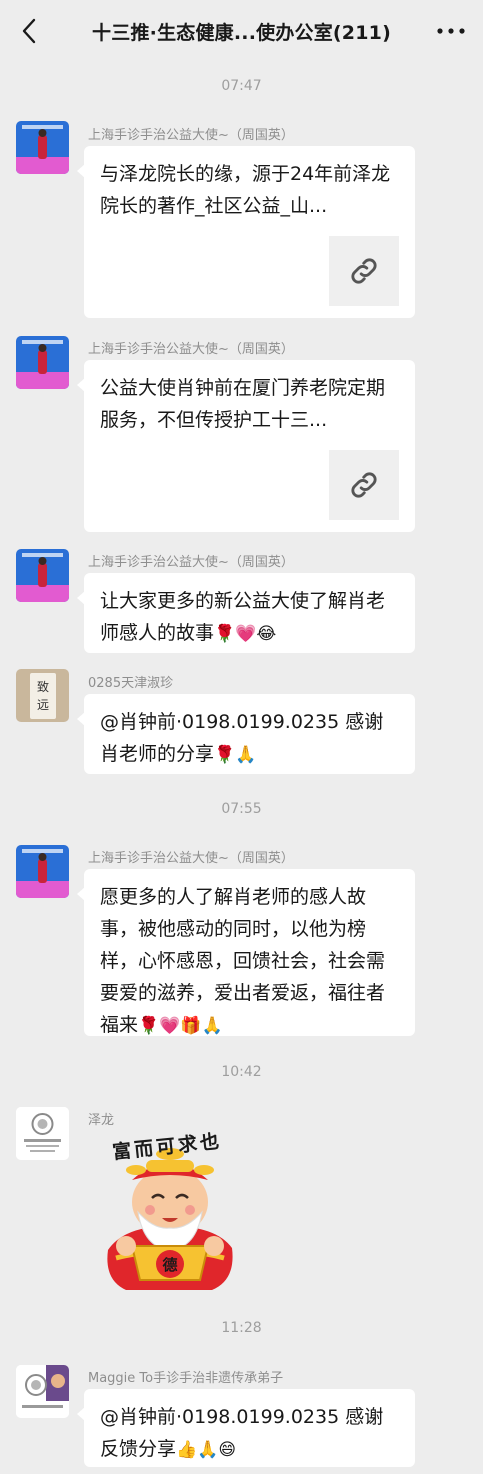 This screenshot has height=1474, width=483. I want to click on avatar: 致 远, so click(42, 695).